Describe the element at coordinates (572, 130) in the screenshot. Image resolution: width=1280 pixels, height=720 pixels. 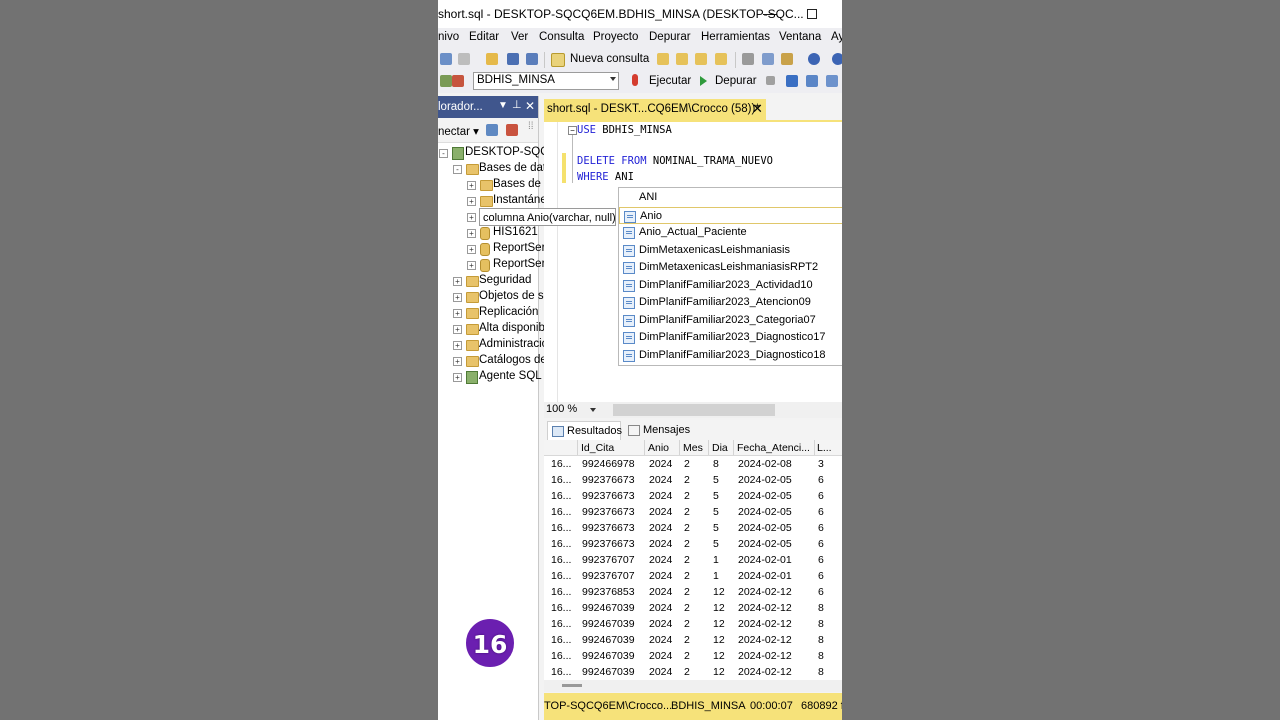
I see `collapse-icon: −` at that location.